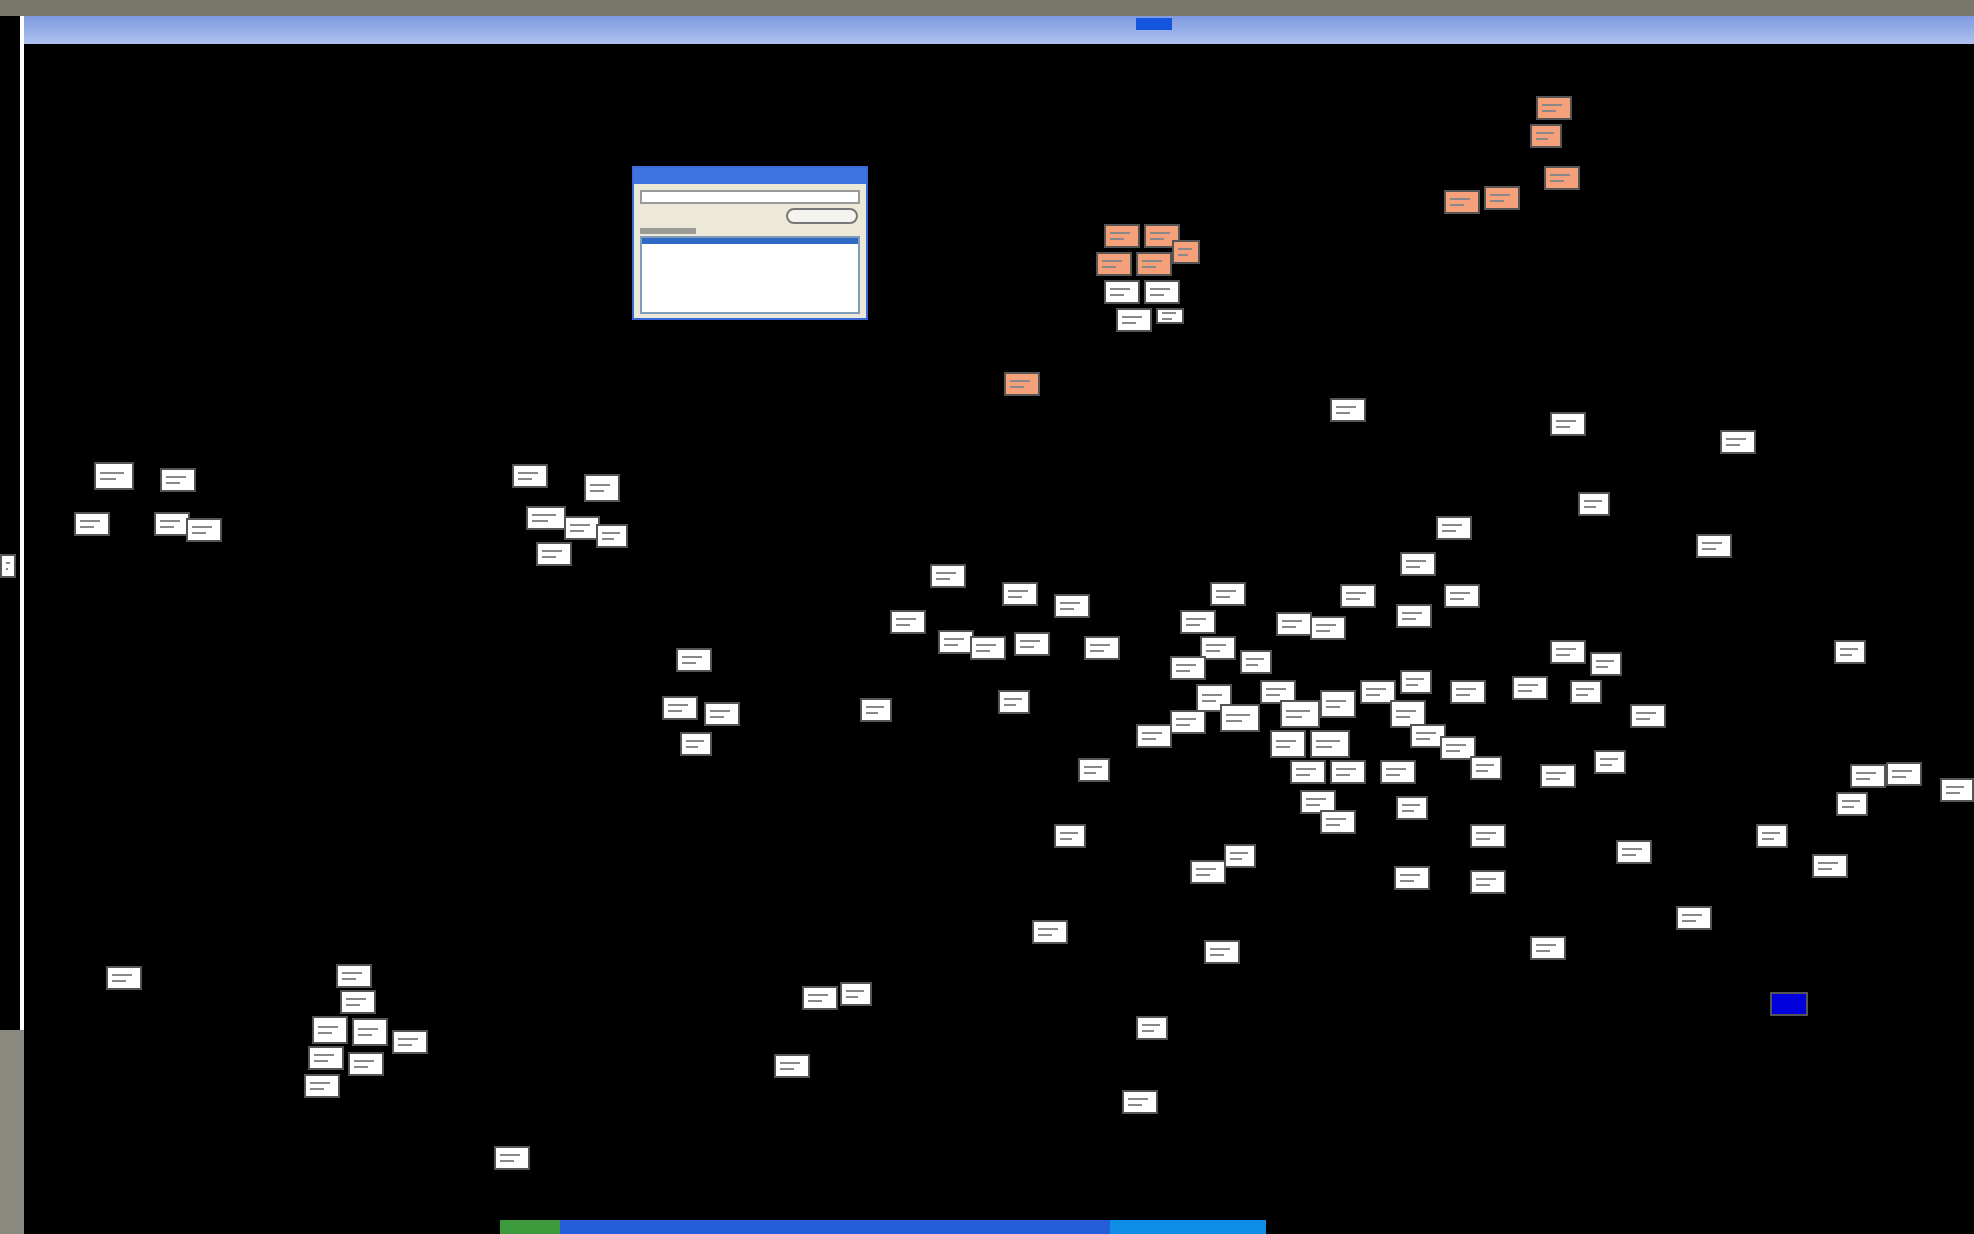 The image size is (1974, 1234). Describe the element at coordinates (1154, 24) in the screenshot. I see `title-bar-grip` at that location.